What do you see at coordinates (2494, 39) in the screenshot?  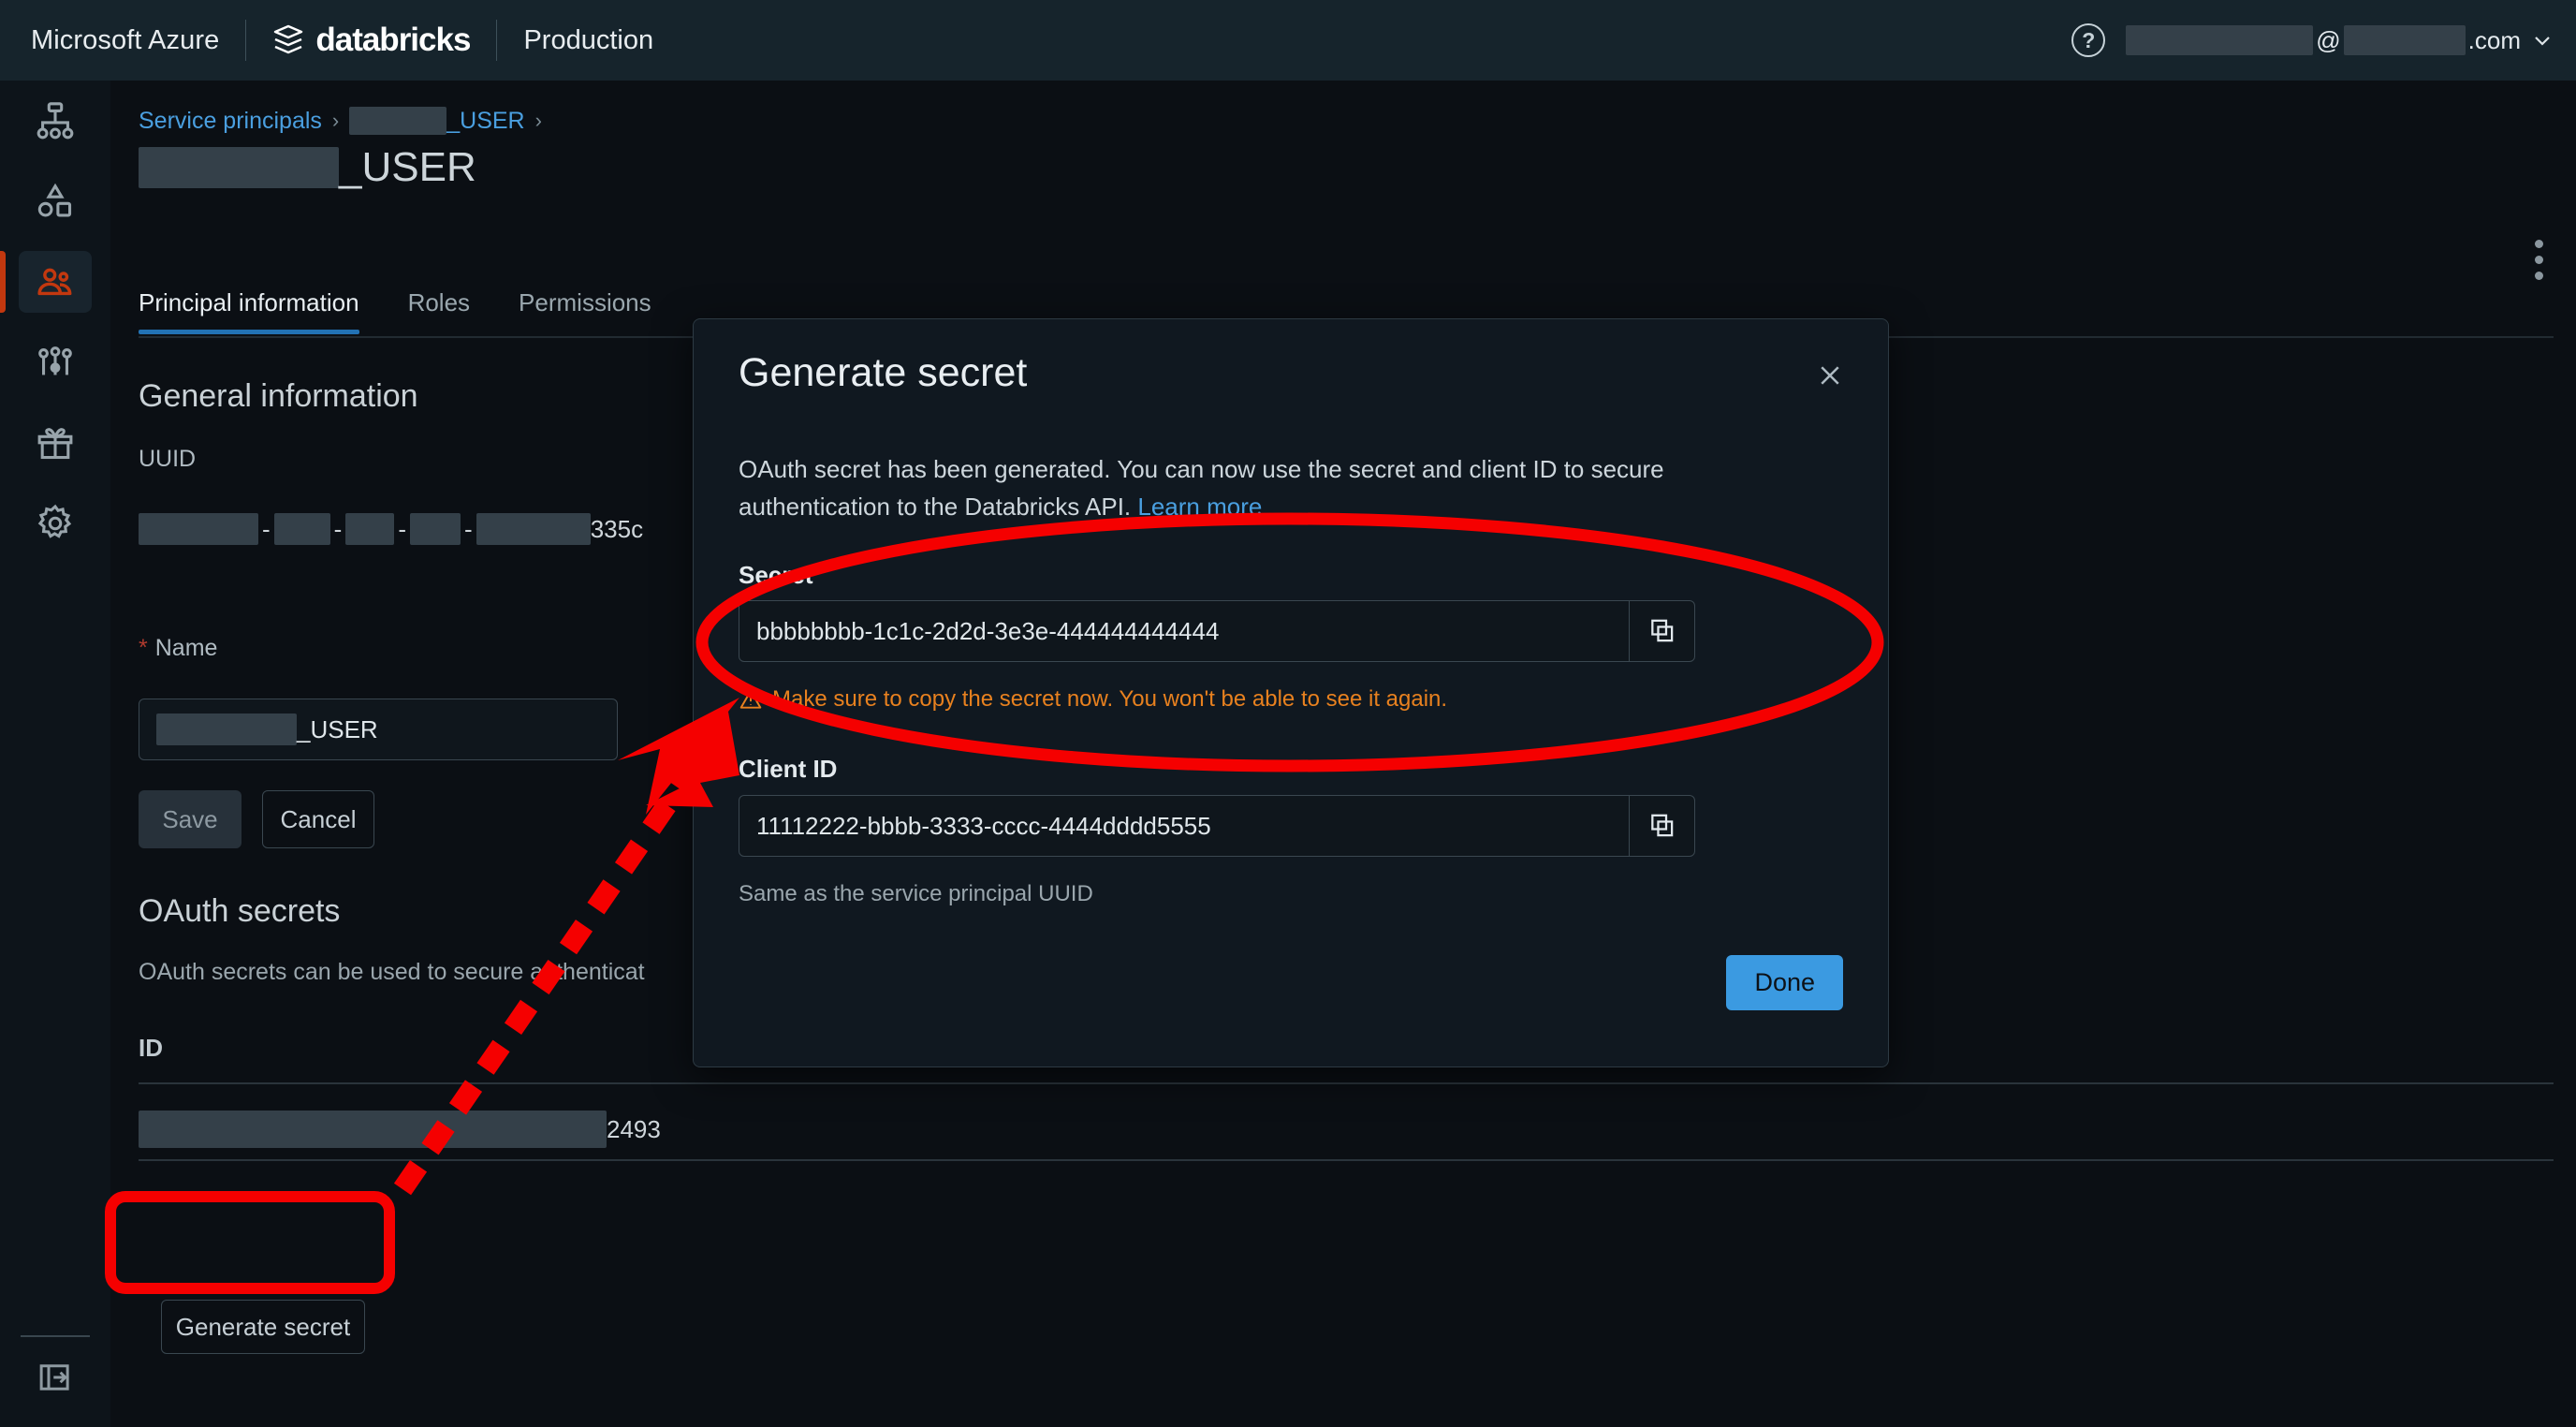 I see `account-domain-suffix: .com` at bounding box center [2494, 39].